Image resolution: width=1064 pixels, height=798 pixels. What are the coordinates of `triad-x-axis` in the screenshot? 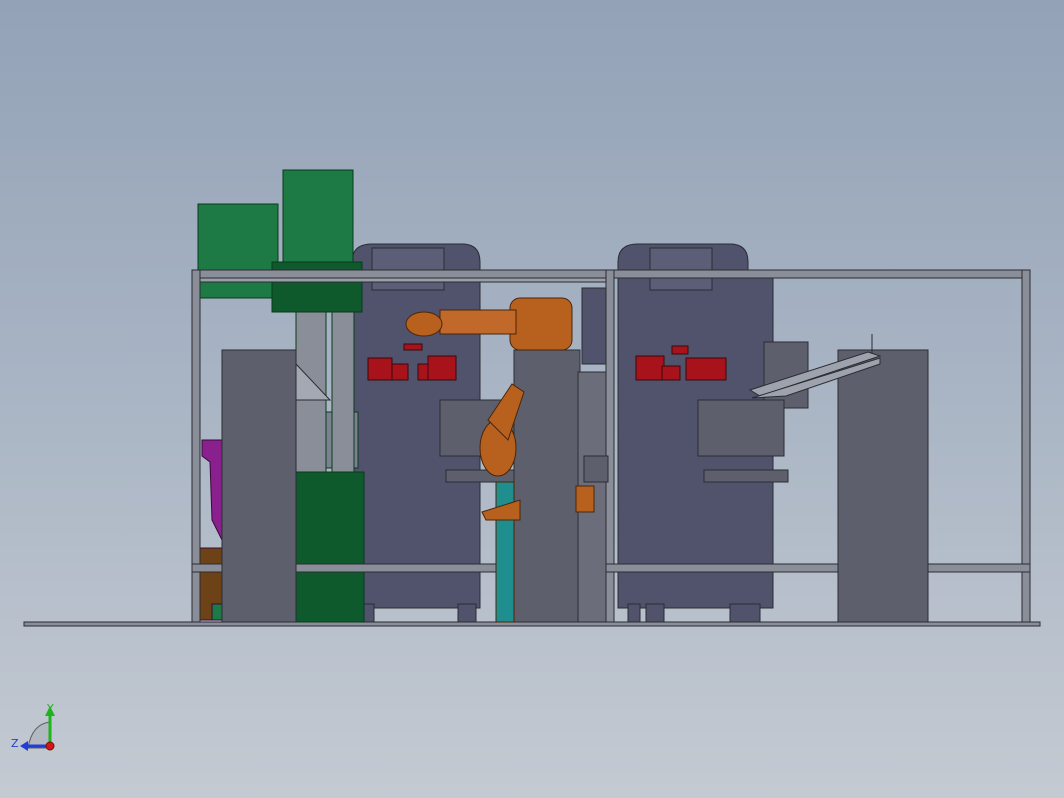 It's located at (50, 746).